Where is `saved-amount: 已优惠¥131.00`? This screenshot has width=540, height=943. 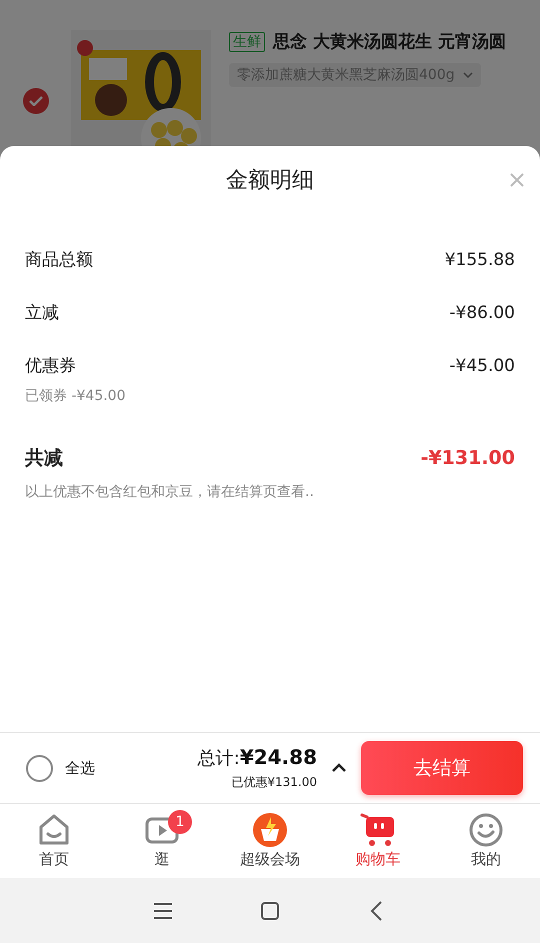 saved-amount: 已优惠¥131.00 is located at coordinates (274, 782).